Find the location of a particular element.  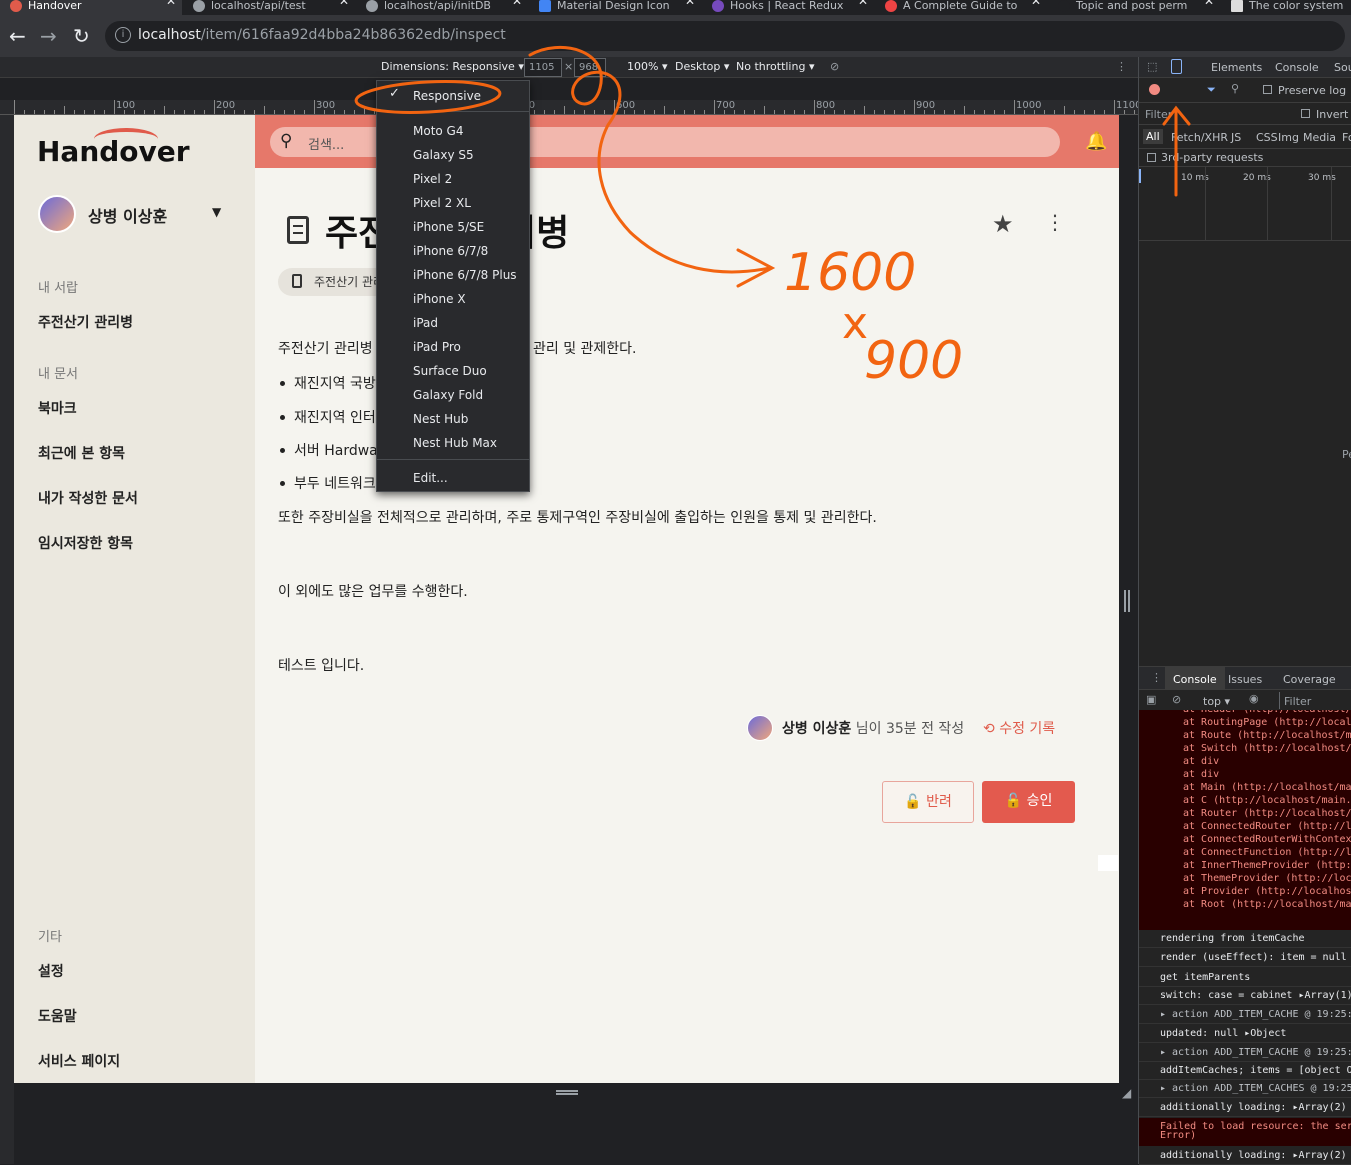

stack-trace-line: at Switch (http://localhost/ is located at coordinates (1267, 748).